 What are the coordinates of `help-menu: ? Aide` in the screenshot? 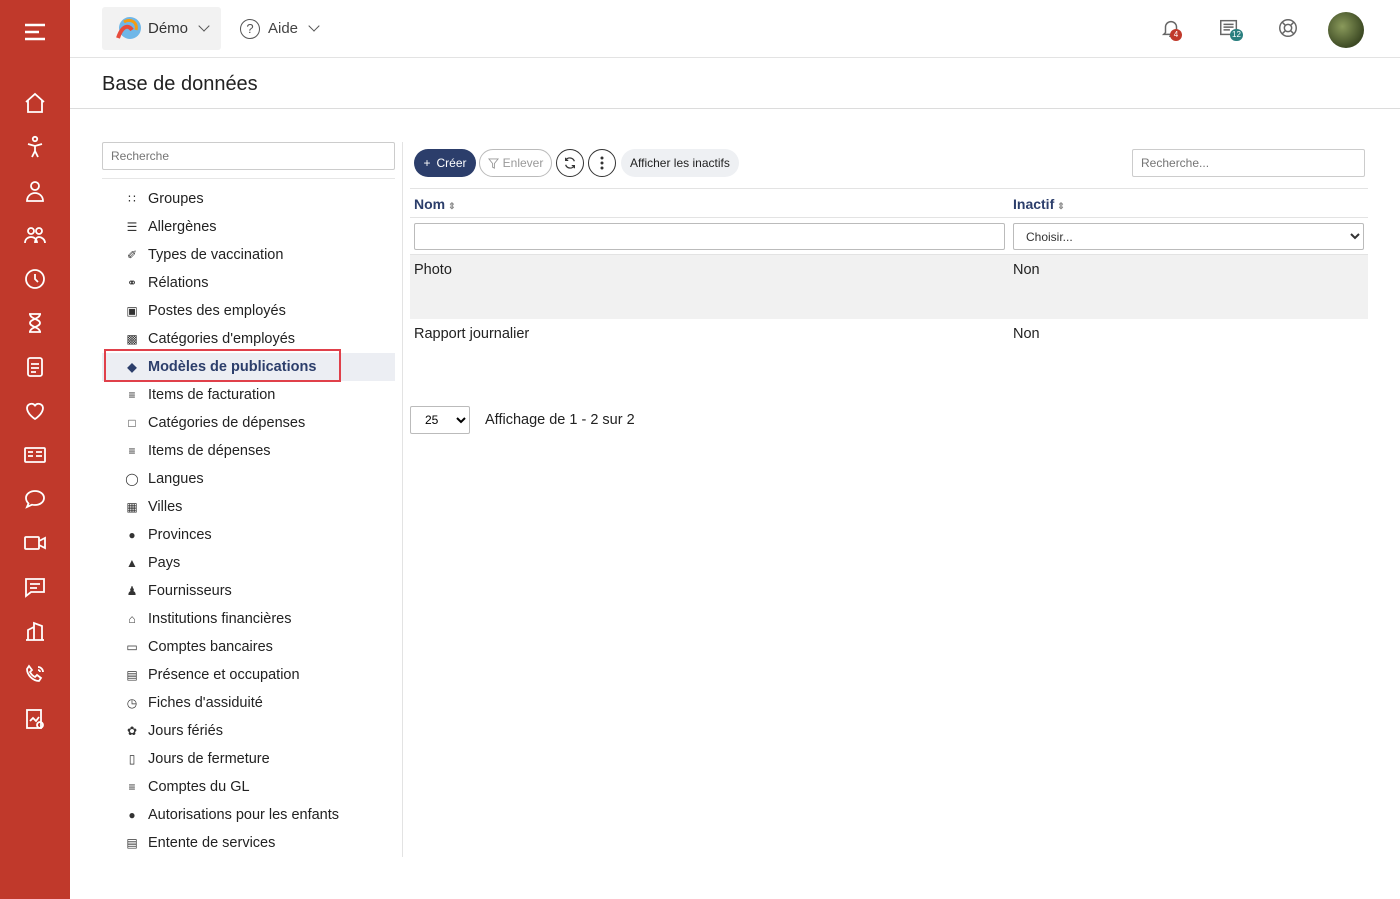 It's located at (280, 28).